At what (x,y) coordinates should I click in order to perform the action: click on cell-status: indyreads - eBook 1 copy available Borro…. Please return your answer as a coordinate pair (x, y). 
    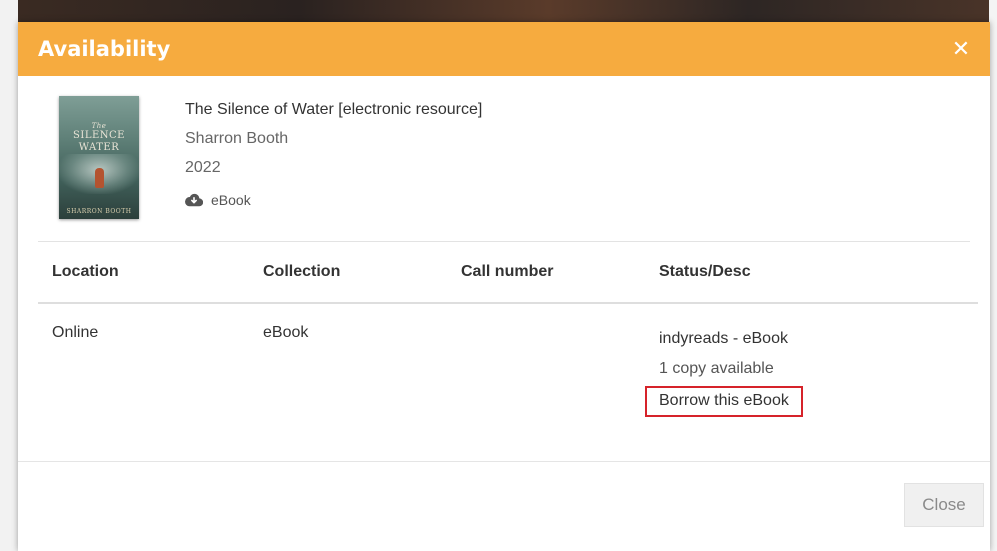
    Looking at the image, I should click on (811, 382).